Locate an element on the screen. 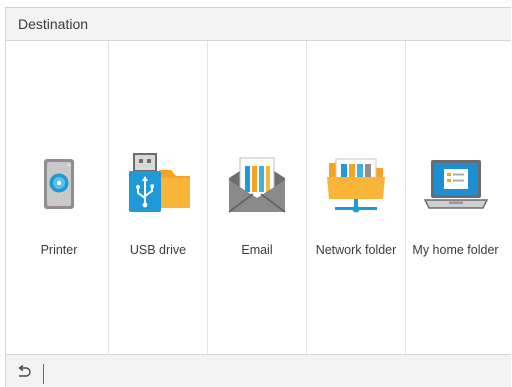  destination-label: Email is located at coordinates (257, 250).